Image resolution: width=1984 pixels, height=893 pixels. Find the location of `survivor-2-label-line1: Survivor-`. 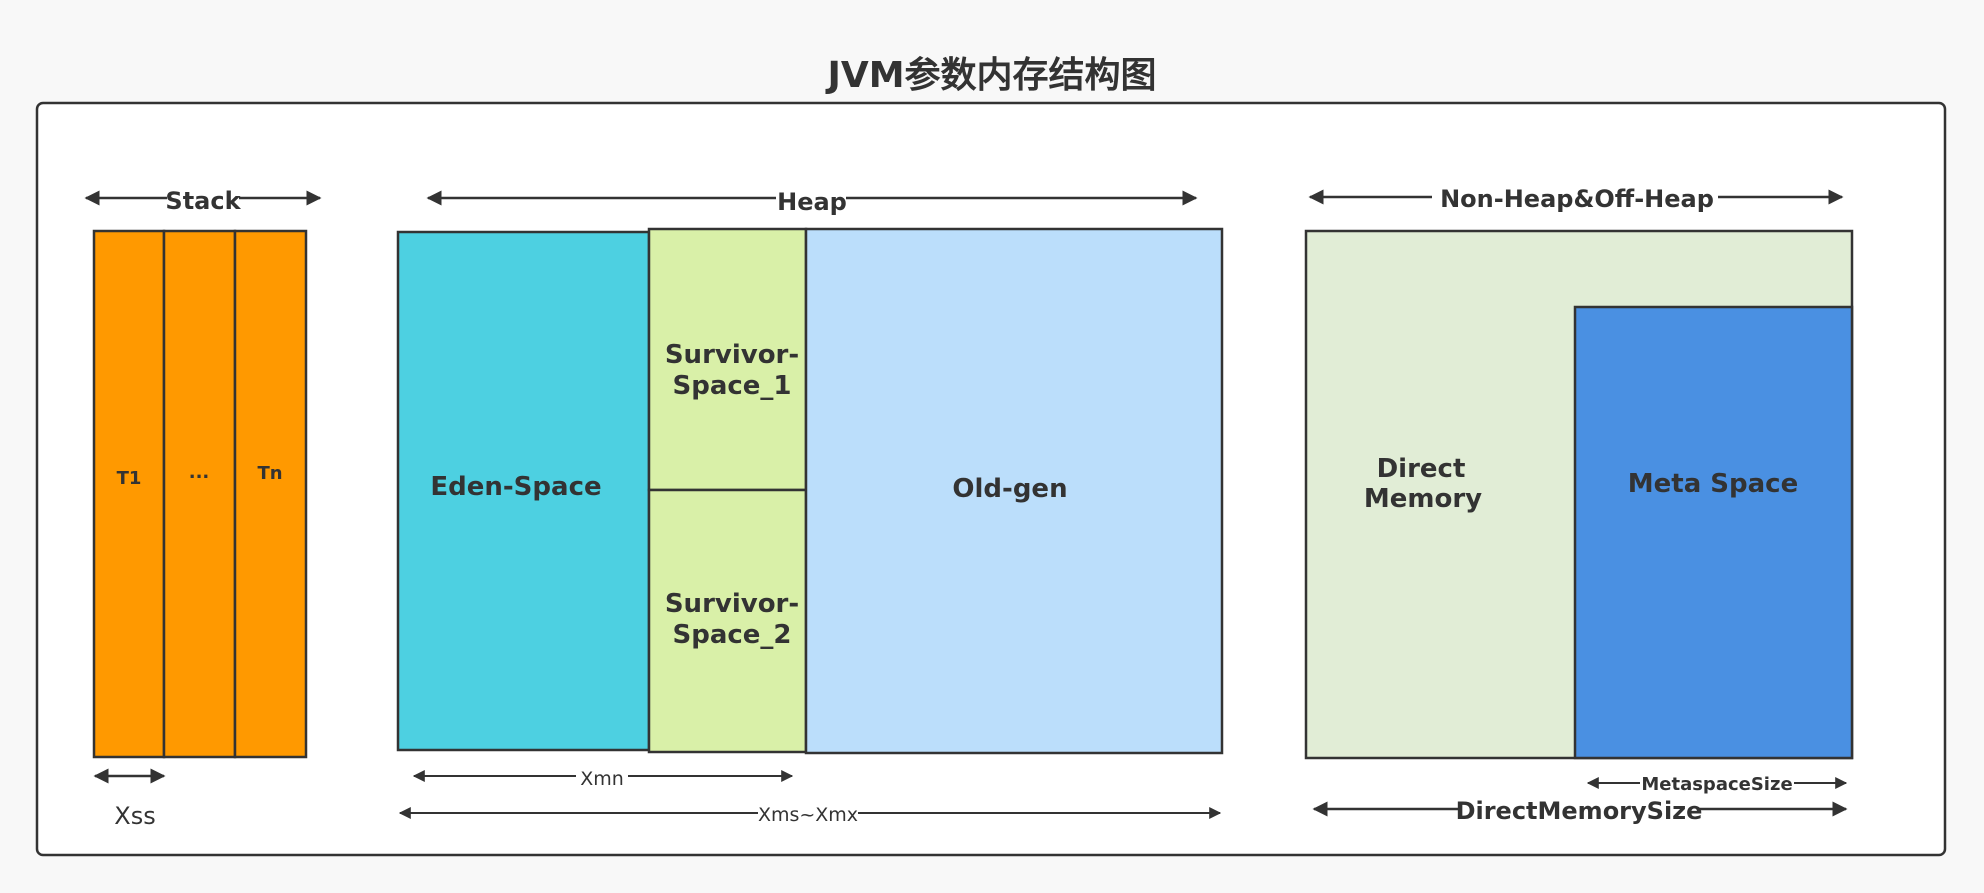

survivor-2-label-line1: Survivor- is located at coordinates (732, 604).